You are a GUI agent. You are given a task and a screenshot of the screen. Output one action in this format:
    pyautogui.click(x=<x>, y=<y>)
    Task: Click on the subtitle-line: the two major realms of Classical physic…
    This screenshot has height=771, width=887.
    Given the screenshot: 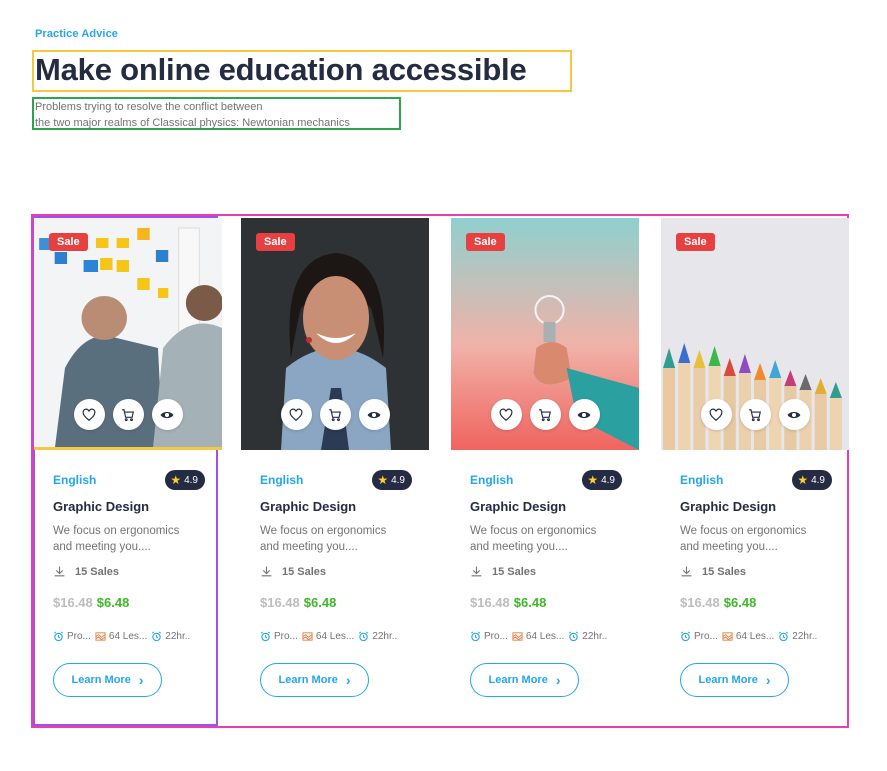 What is the action you would take?
    pyautogui.click(x=192, y=123)
    